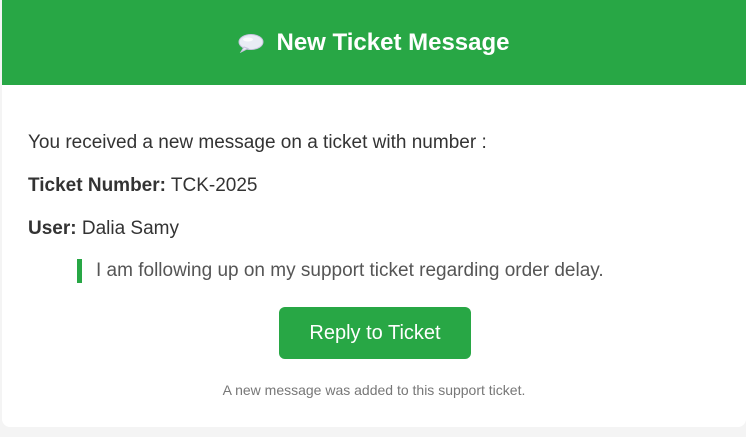 The width and height of the screenshot is (746, 437). What do you see at coordinates (214, 185) in the screenshot?
I see `ticket-number-value: TCK-2025` at bounding box center [214, 185].